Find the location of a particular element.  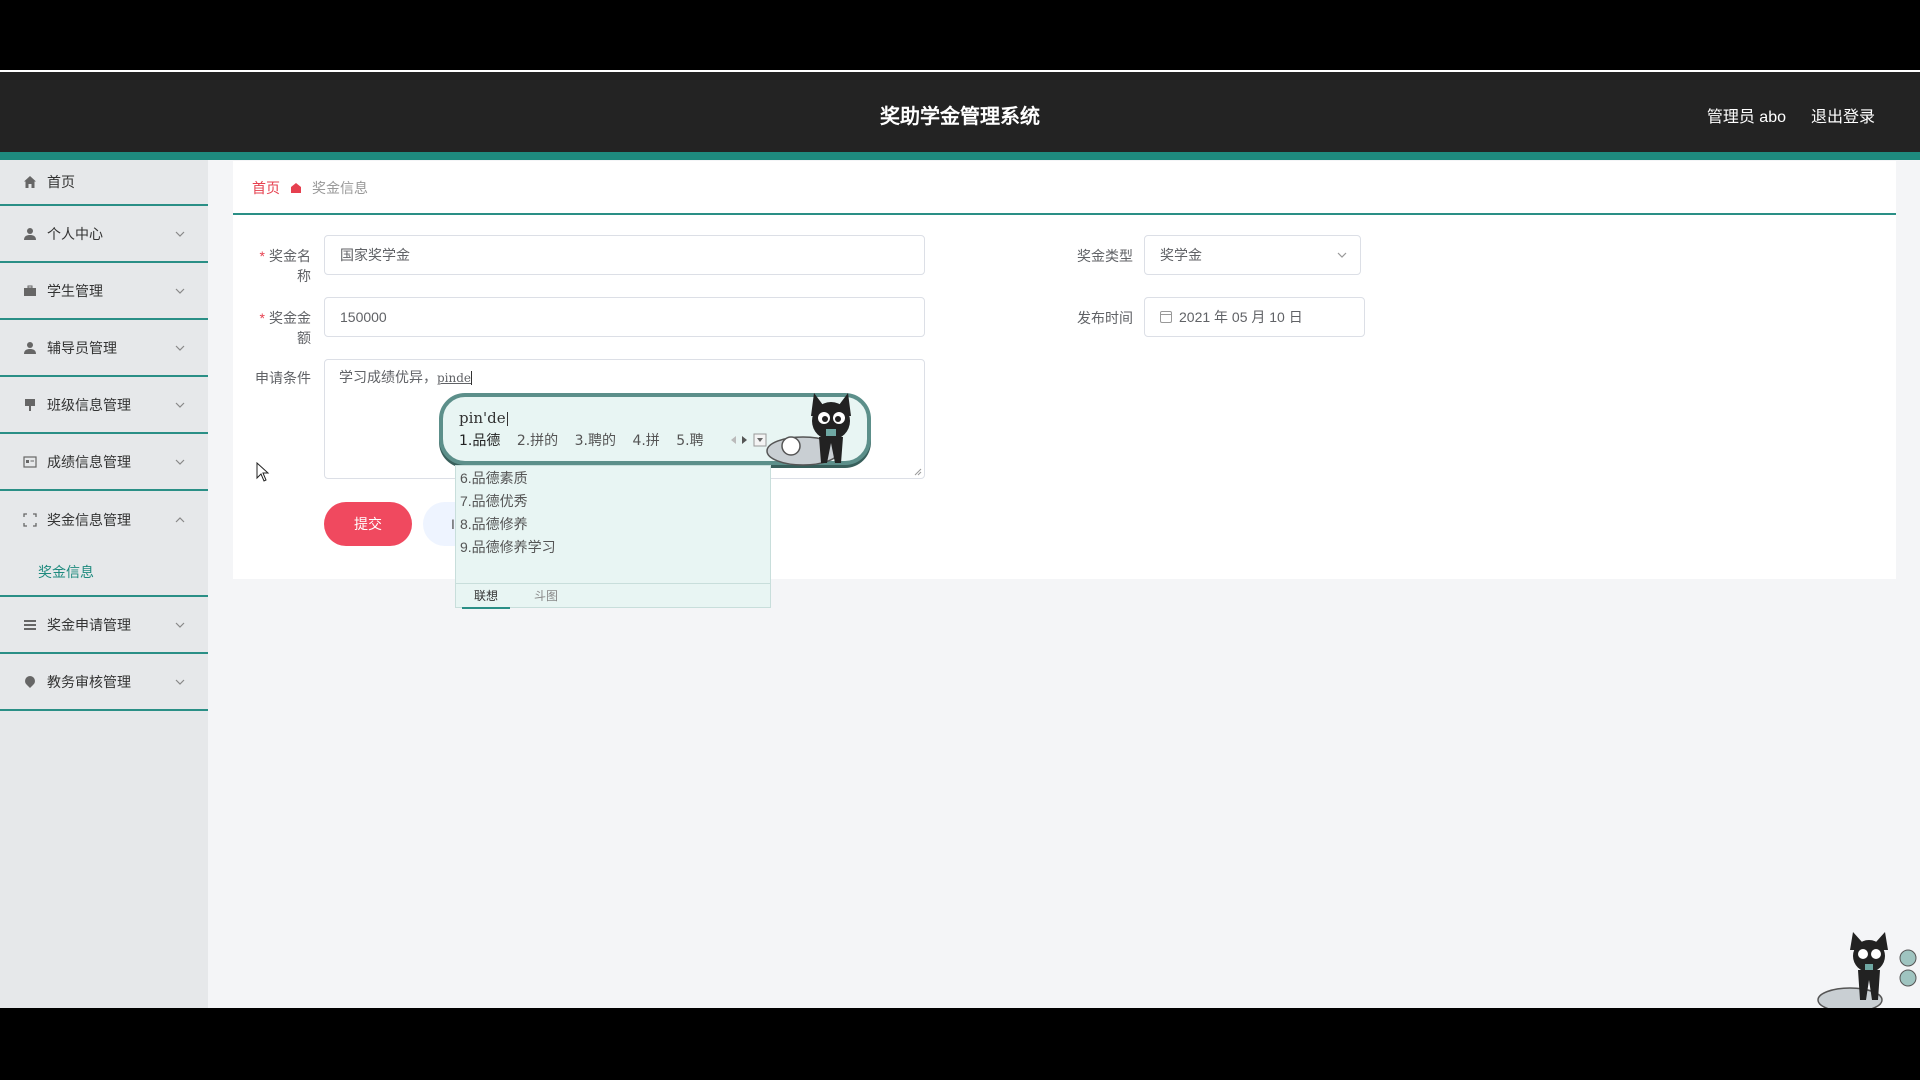

ime-candidate: 6.品德素质 is located at coordinates (613, 477).